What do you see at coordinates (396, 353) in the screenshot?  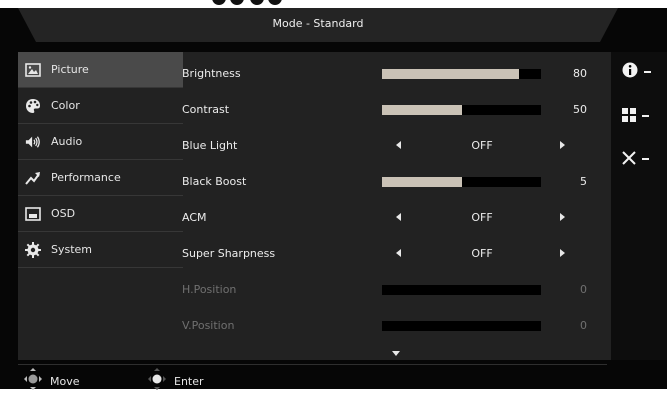 I see `scroll-down-icon` at bounding box center [396, 353].